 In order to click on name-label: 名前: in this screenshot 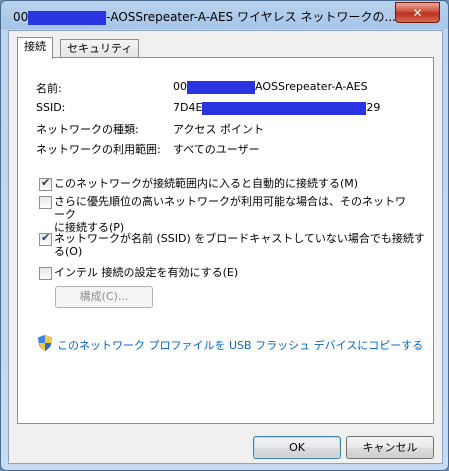, I will do `click(49, 88)`.